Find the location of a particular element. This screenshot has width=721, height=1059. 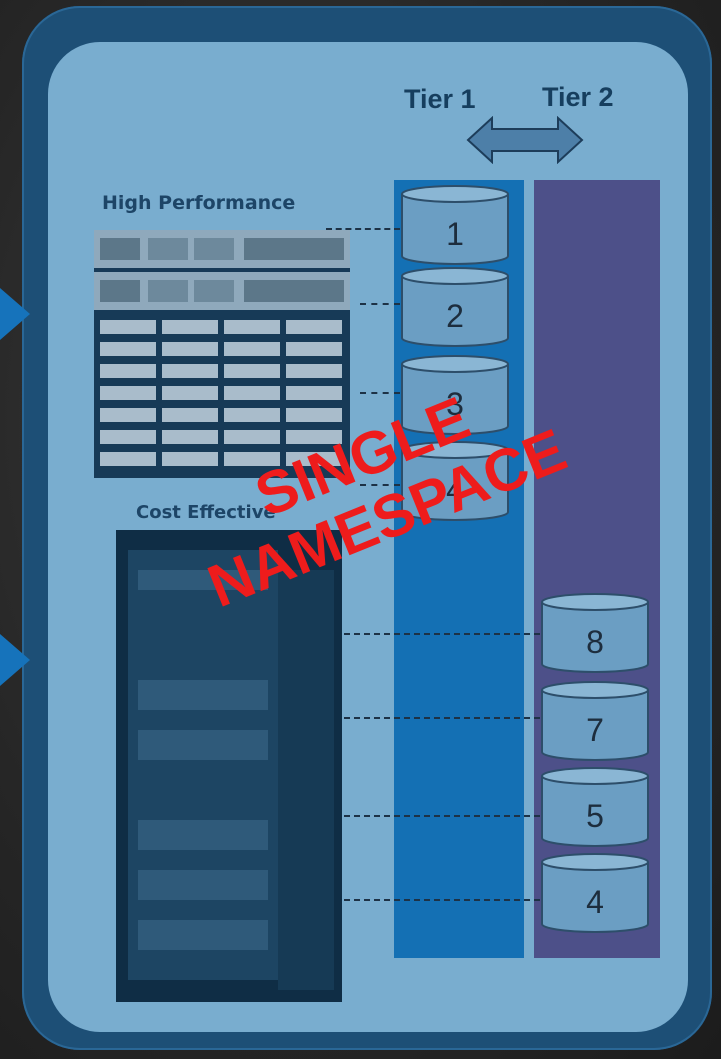

disk-number: 5 is located at coordinates (595, 816).